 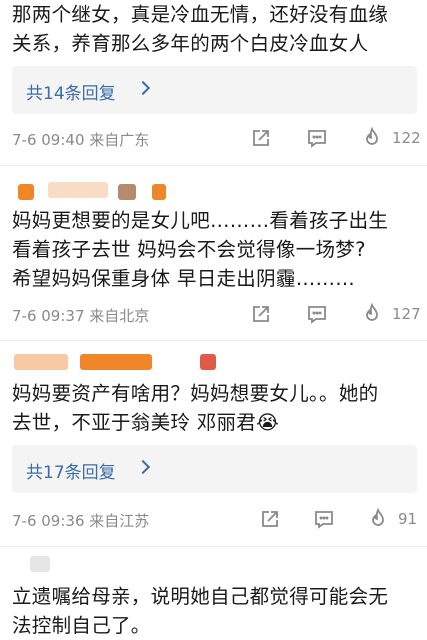 What do you see at coordinates (406, 314) in the screenshot?
I see `like-count: 127` at bounding box center [406, 314].